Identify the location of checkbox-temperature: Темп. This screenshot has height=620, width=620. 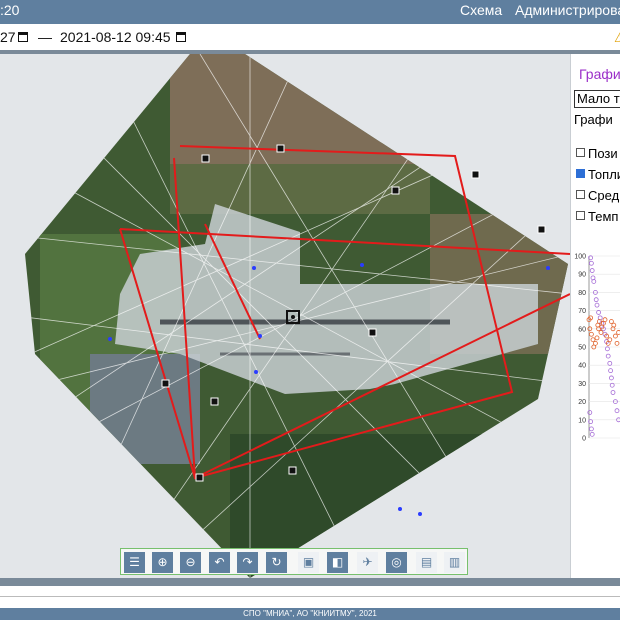
(597, 216).